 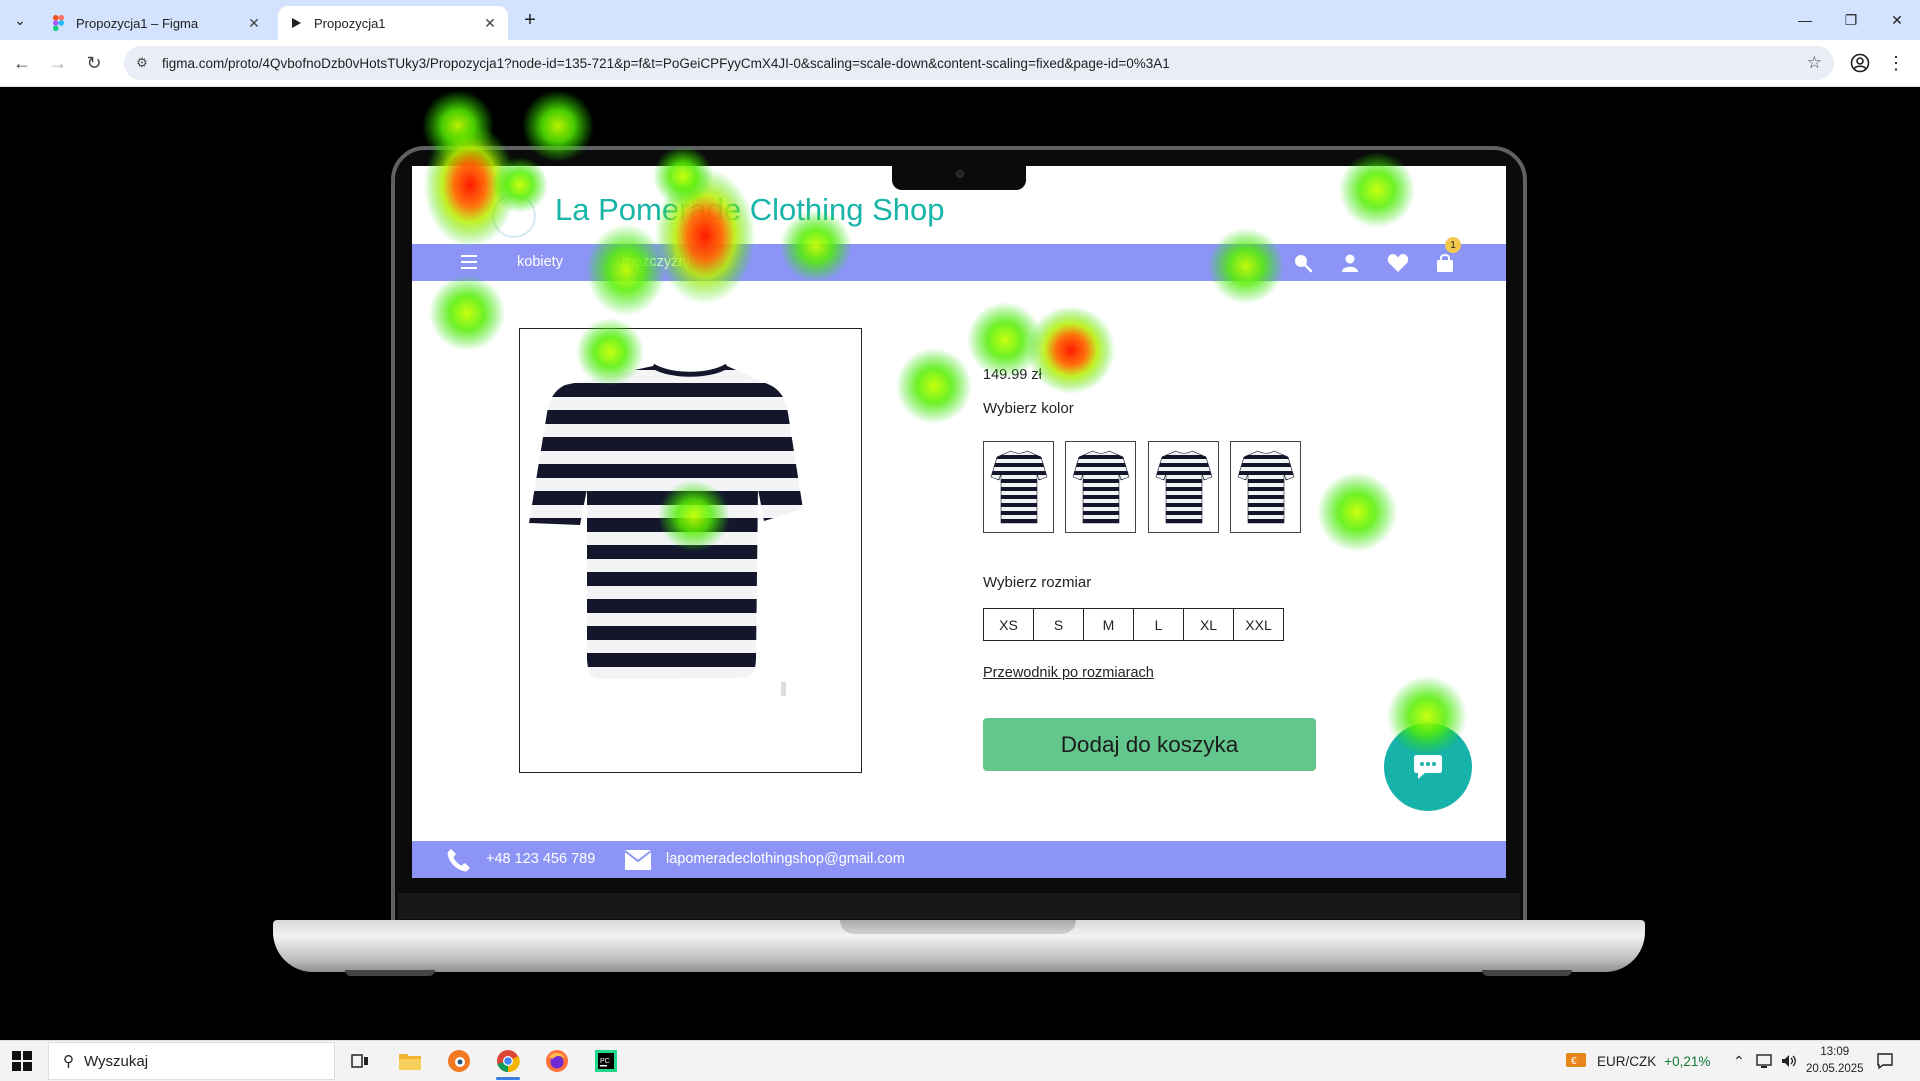 What do you see at coordinates (68, 1061) in the screenshot?
I see `search-icon: ⚲` at bounding box center [68, 1061].